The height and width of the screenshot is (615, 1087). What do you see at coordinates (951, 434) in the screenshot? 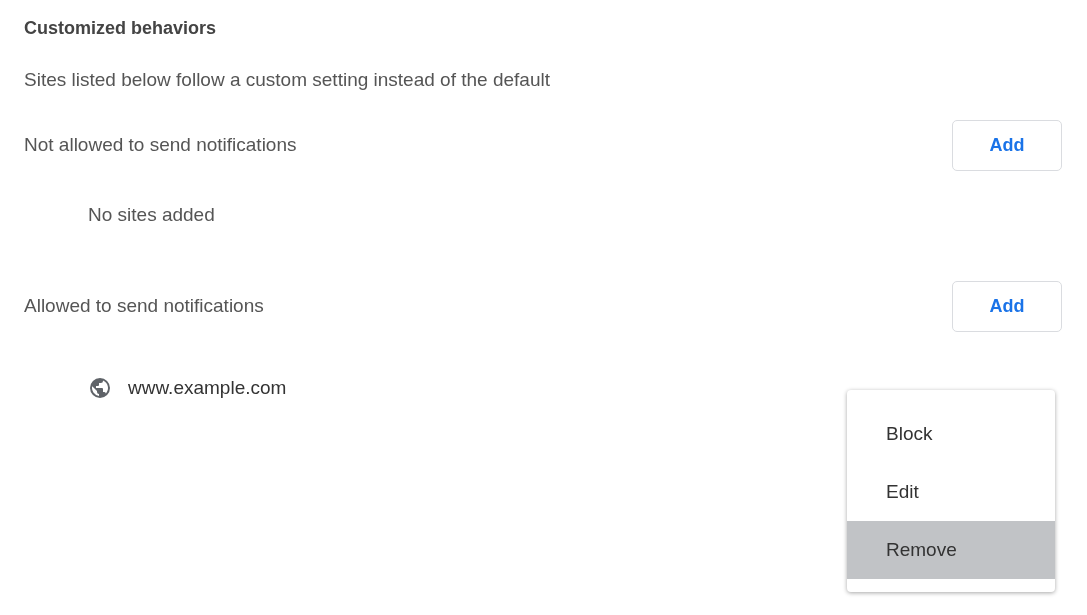
I see `menu-item: Block` at bounding box center [951, 434].